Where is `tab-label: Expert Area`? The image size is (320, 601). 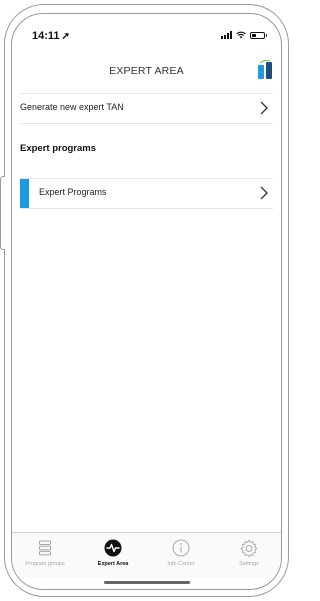 tab-label: Expert Area is located at coordinates (113, 564).